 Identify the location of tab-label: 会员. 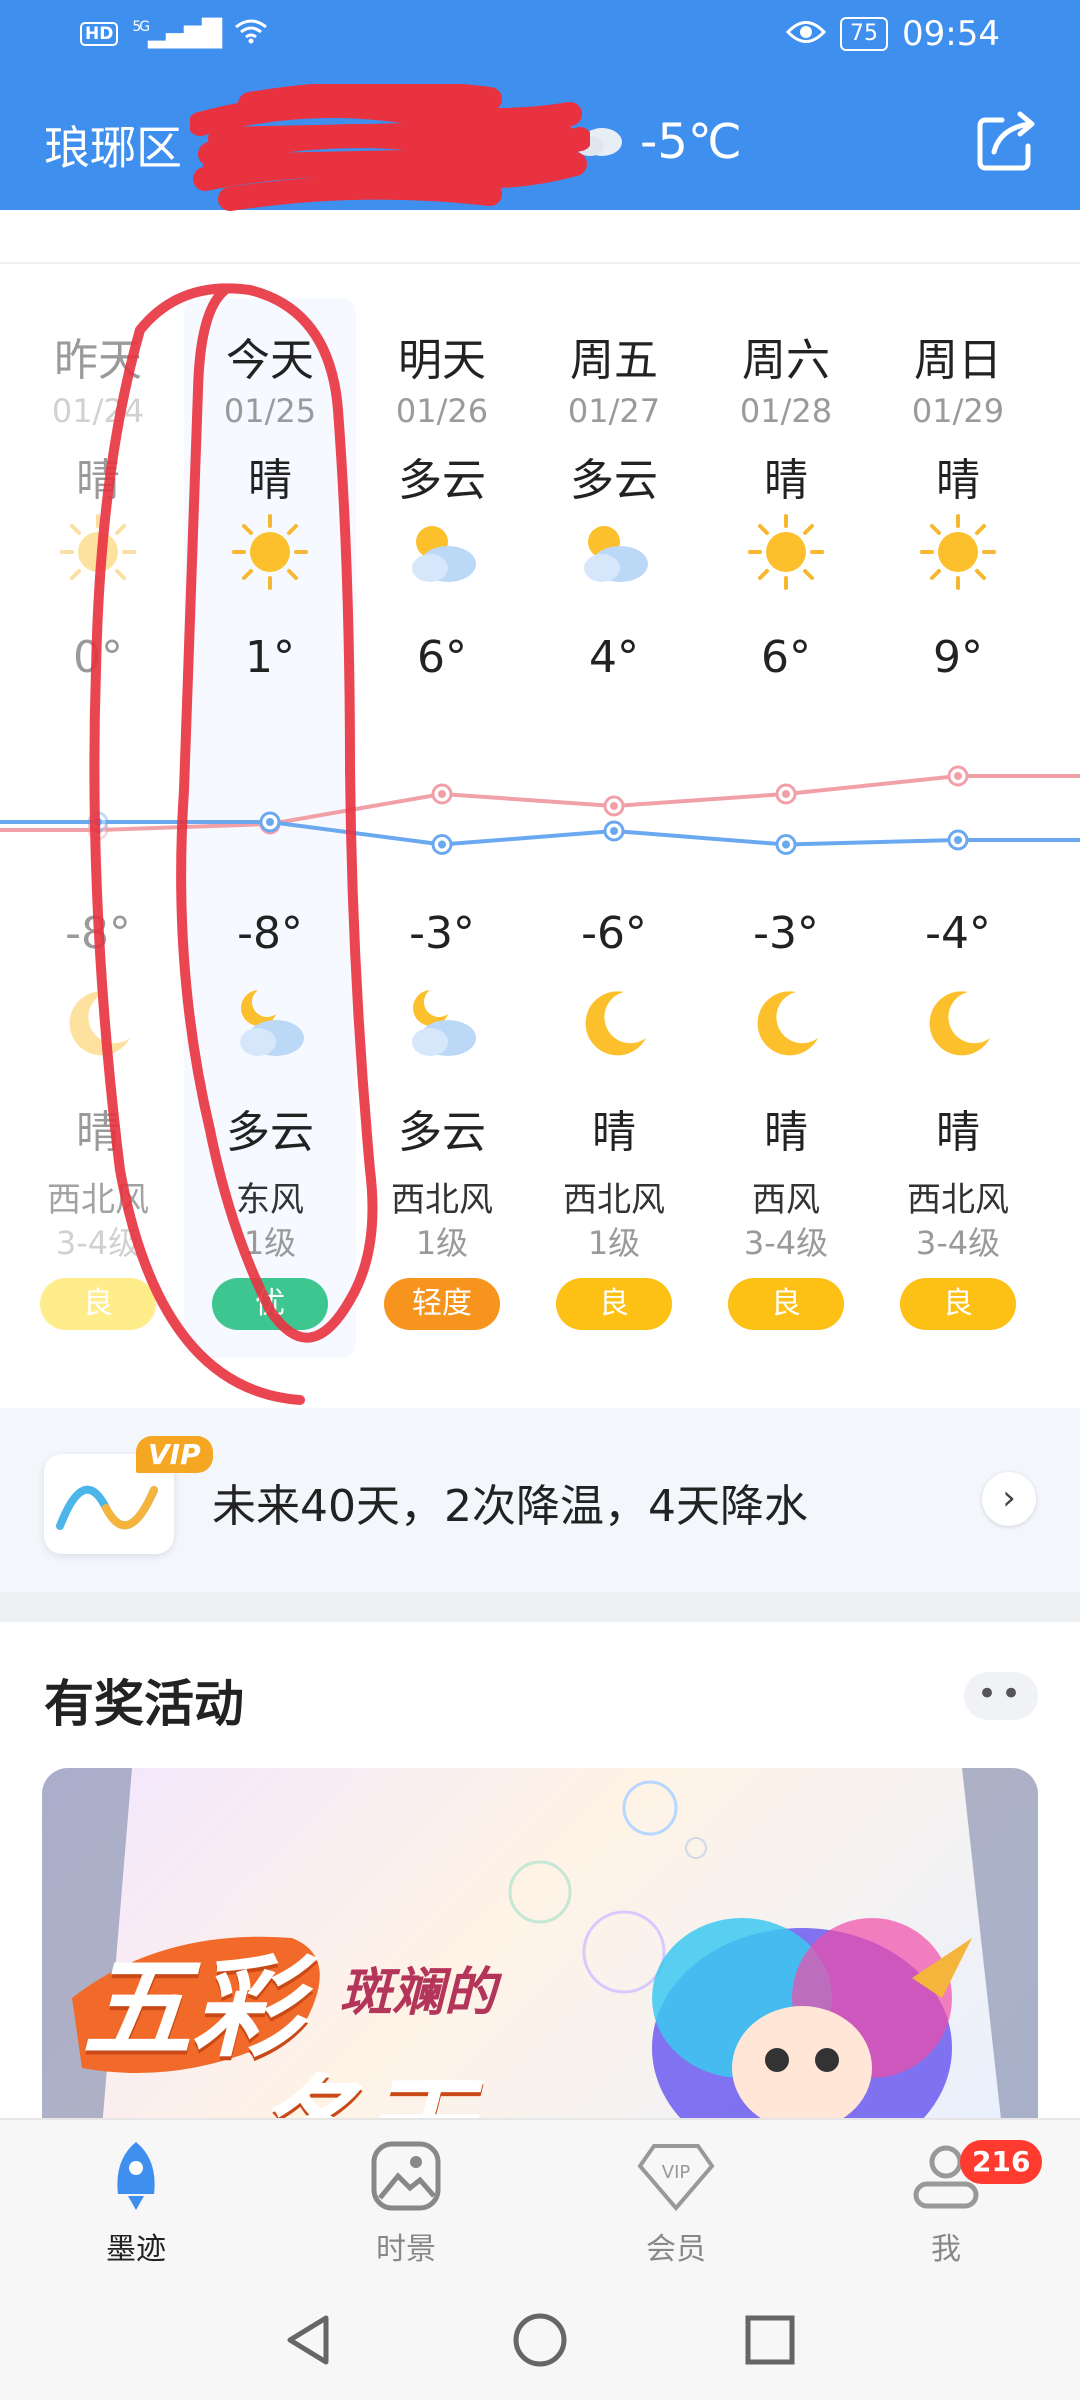
(676, 2249).